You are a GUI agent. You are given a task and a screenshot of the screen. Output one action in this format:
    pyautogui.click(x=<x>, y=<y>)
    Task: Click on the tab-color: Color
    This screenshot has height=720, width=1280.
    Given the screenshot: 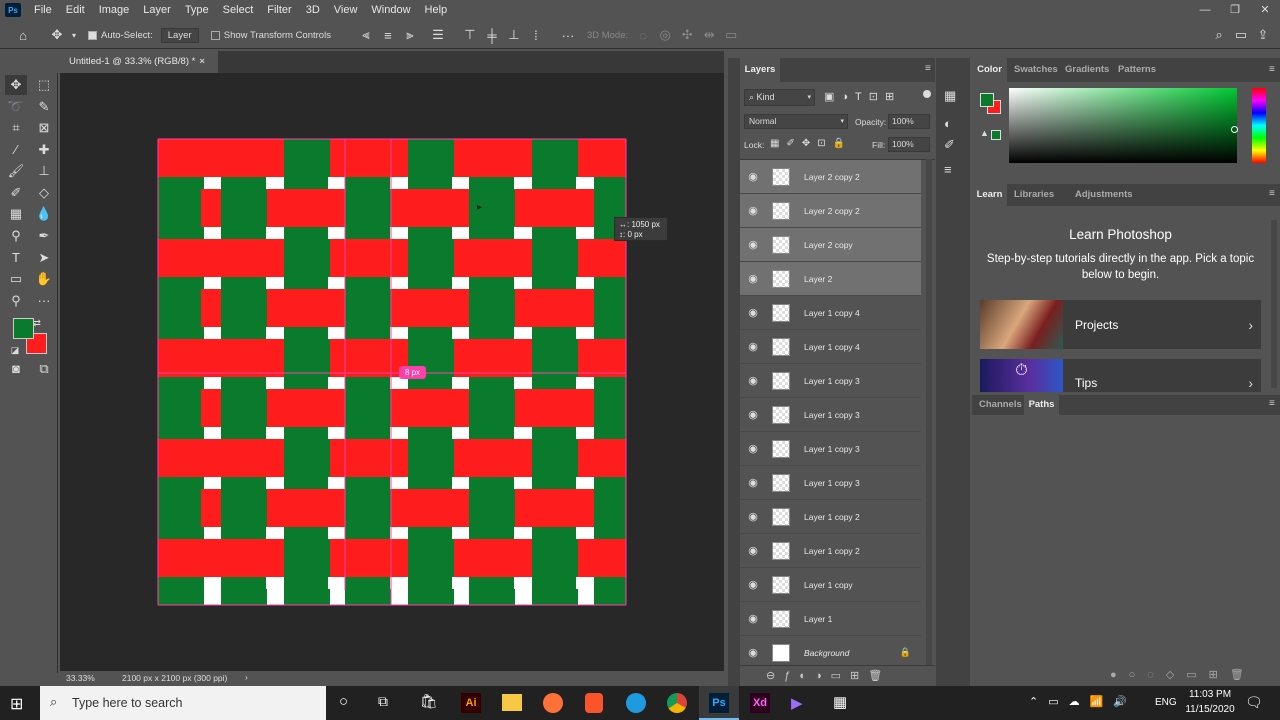 What is the action you would take?
    pyautogui.click(x=989, y=70)
    